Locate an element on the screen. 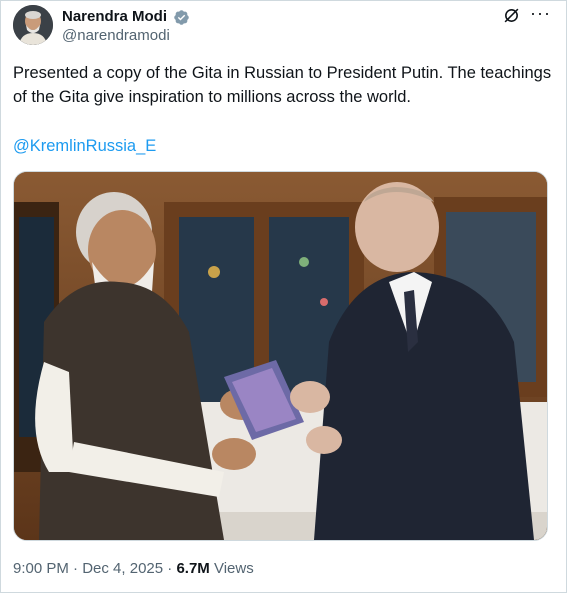 This screenshot has width=567, height=593. views-count: 6.7M is located at coordinates (193, 568).